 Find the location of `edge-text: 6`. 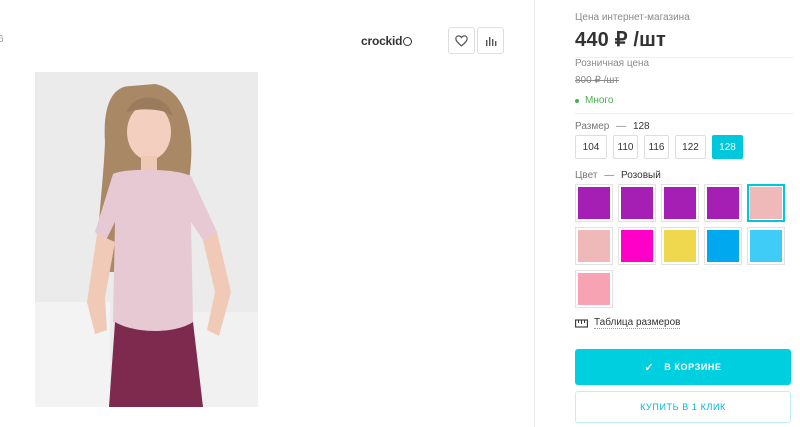

edge-text: 6 is located at coordinates (2, 39).